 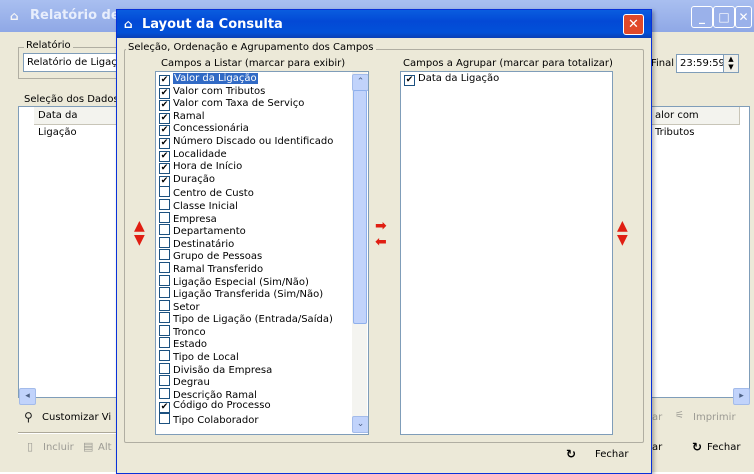 What do you see at coordinates (254, 407) in the screenshot?
I see `list-item: ✔ Código do Processo` at bounding box center [254, 407].